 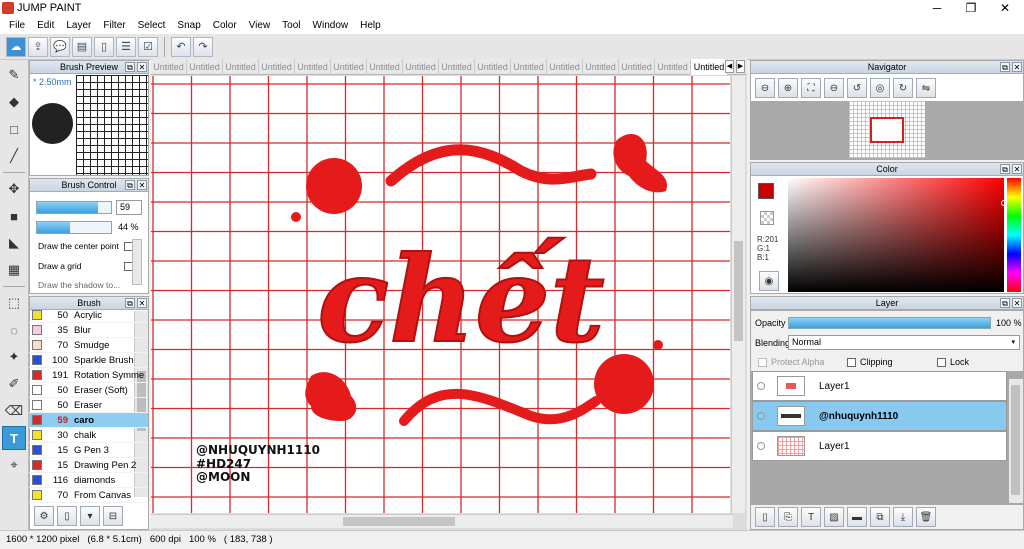 I want to click on eyedropper-tool-icon: ⌖, so click(x=14, y=465).